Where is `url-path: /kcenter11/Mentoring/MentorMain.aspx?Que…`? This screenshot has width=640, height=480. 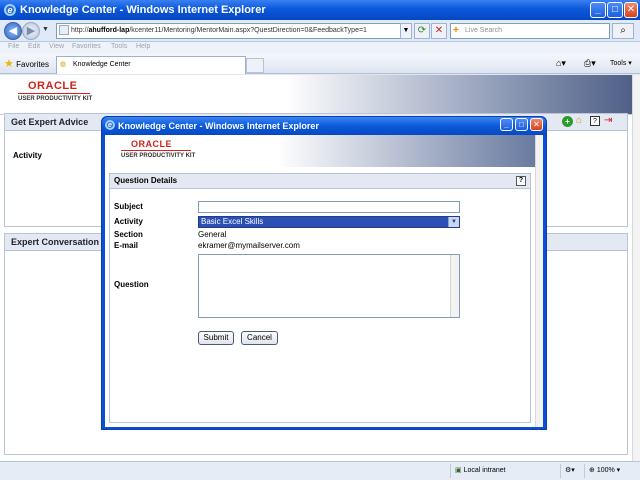
url-path: /kcenter11/Mentoring/MentorMain.aspx?Que… is located at coordinates (248, 30).